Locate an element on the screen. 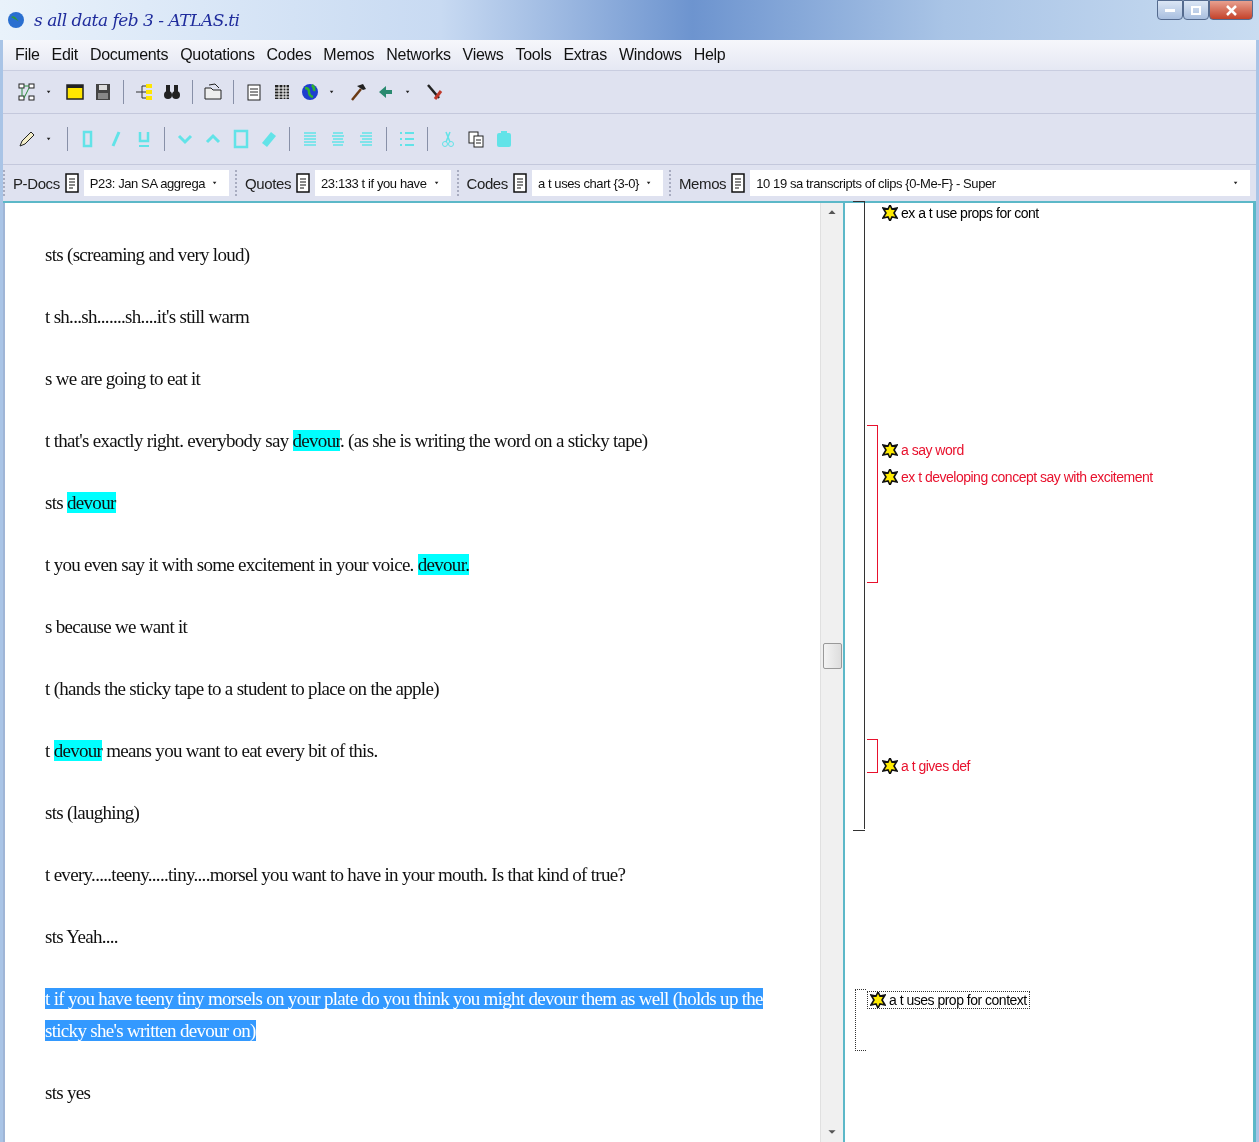 Image resolution: width=1259 pixels, height=1142 pixels. close-button is located at coordinates (1231, 10).